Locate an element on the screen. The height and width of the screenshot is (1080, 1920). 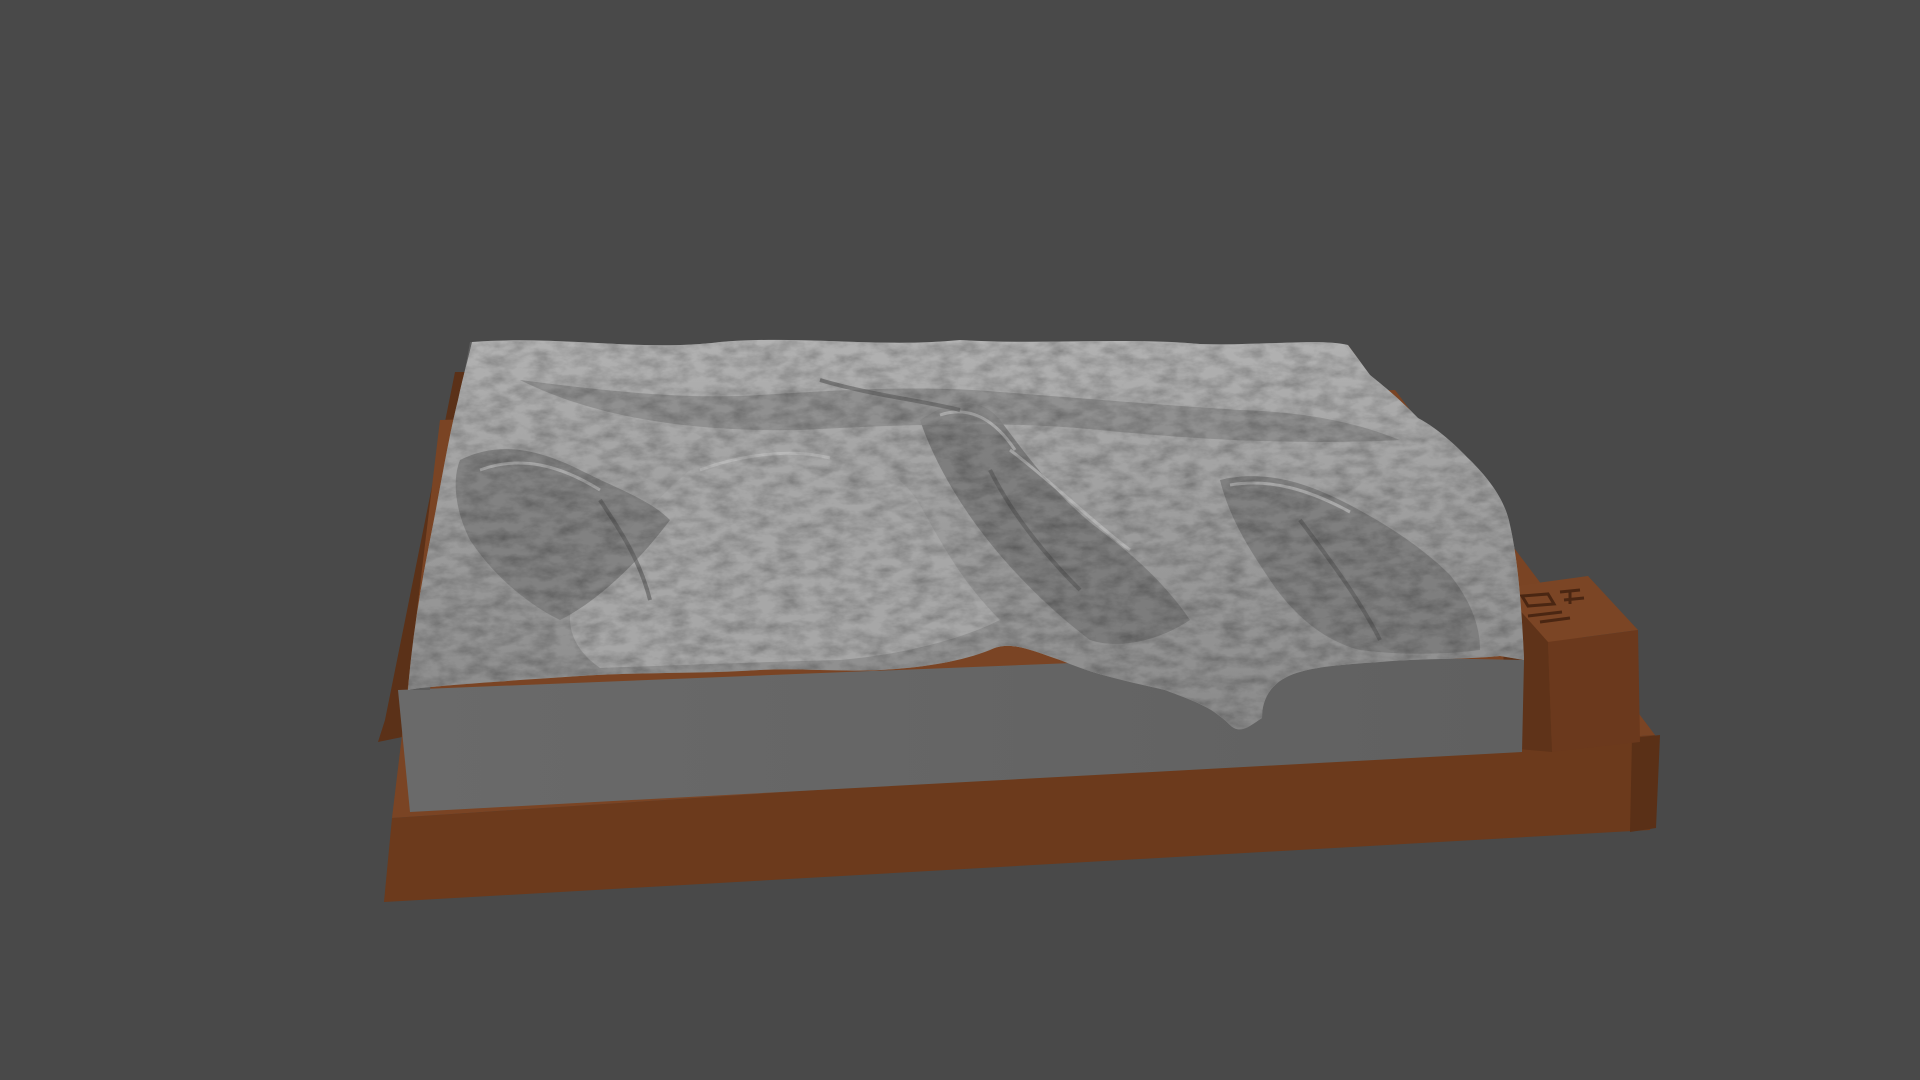
base-right-end is located at coordinates (1645, 783).